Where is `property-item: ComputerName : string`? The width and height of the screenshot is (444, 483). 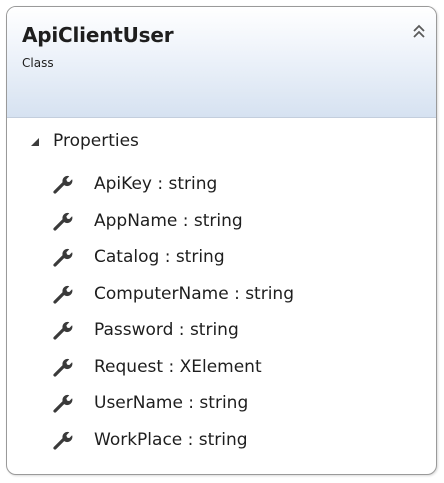
property-item: ComputerName : string is located at coordinates (172, 294).